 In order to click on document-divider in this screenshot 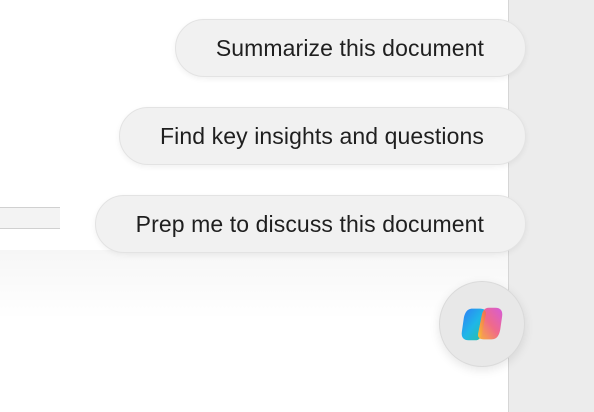, I will do `click(30, 218)`.